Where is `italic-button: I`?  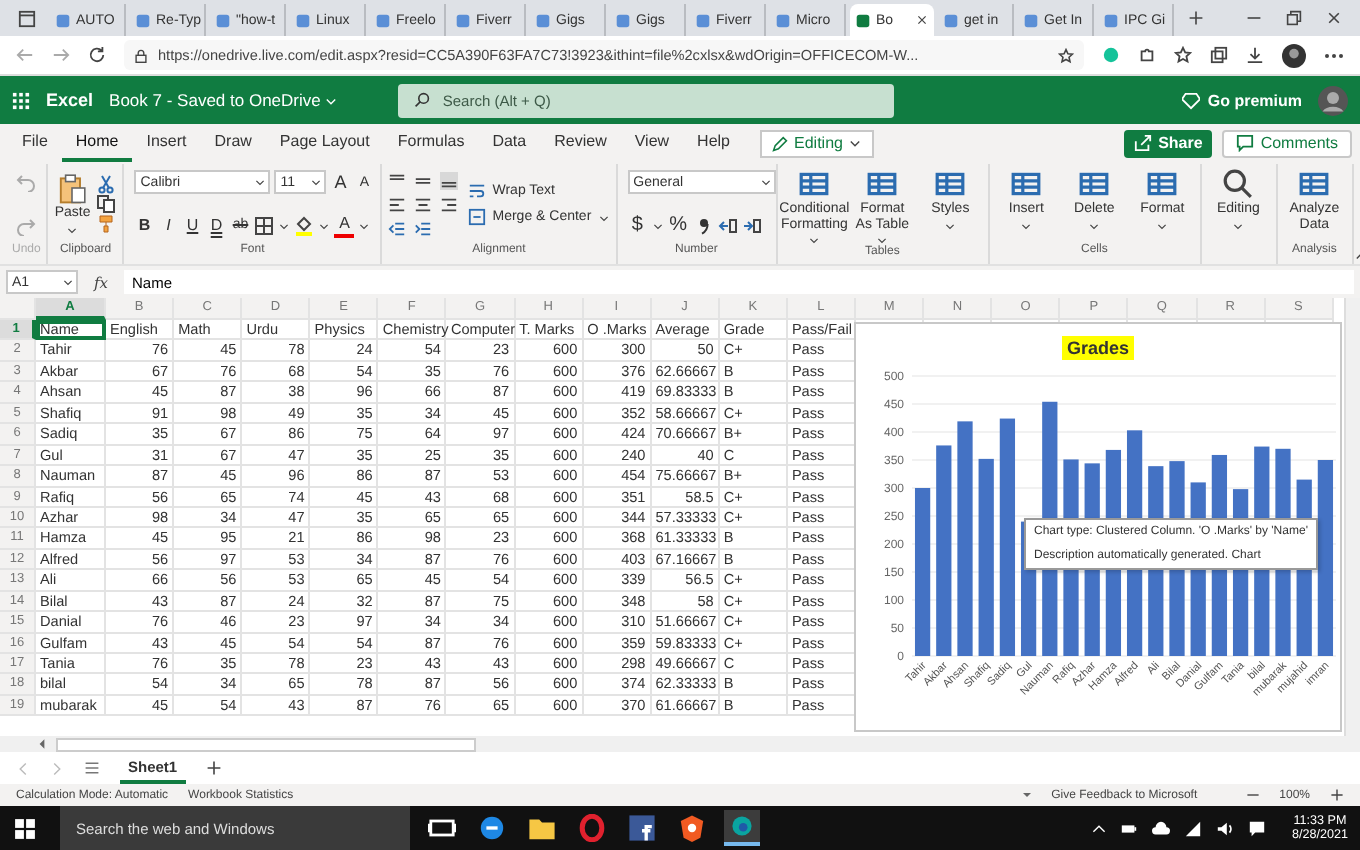 italic-button: I is located at coordinates (168, 225).